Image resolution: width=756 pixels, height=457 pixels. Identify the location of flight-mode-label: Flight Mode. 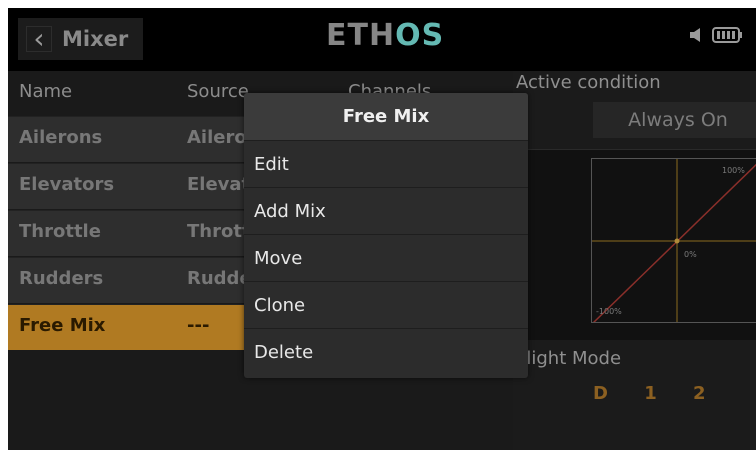
(569, 358).